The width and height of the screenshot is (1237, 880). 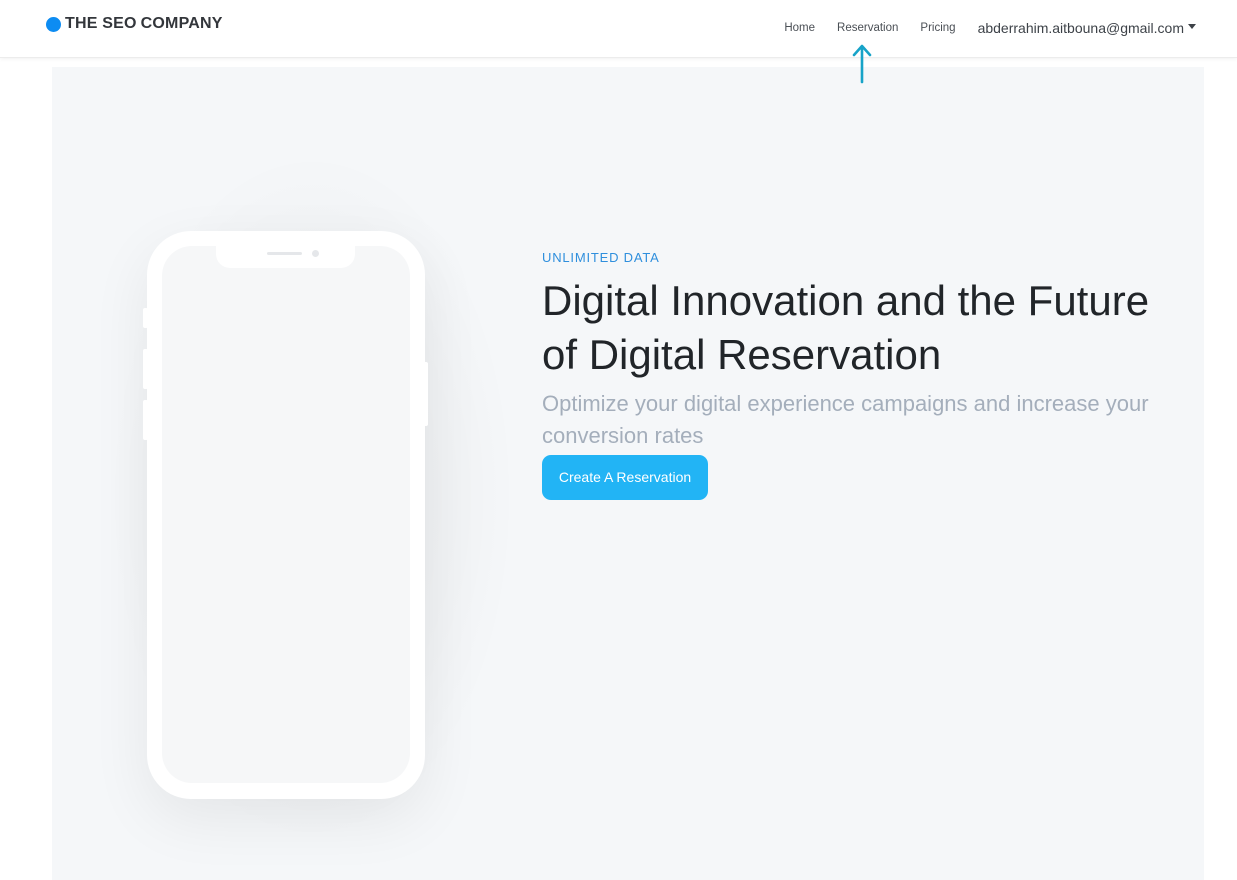 What do you see at coordinates (53, 24) in the screenshot?
I see `brand-dot-icon` at bounding box center [53, 24].